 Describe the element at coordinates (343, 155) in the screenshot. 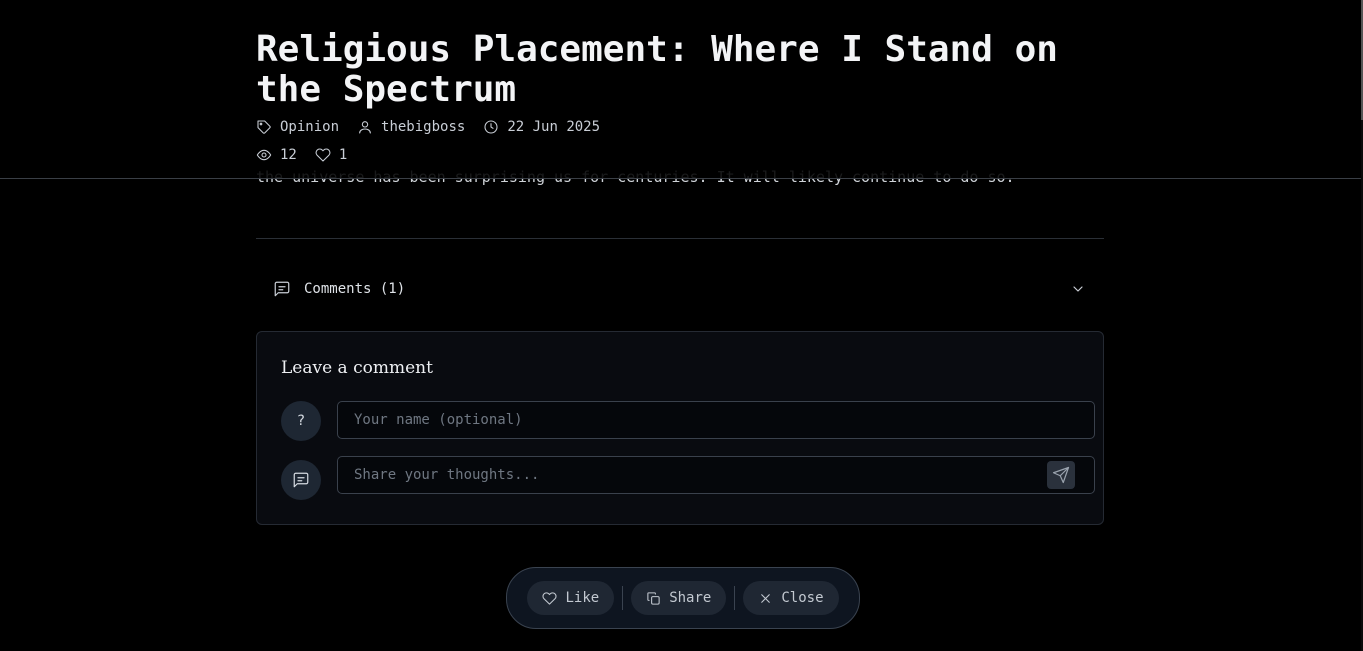

I see `likes-value: 1` at that location.